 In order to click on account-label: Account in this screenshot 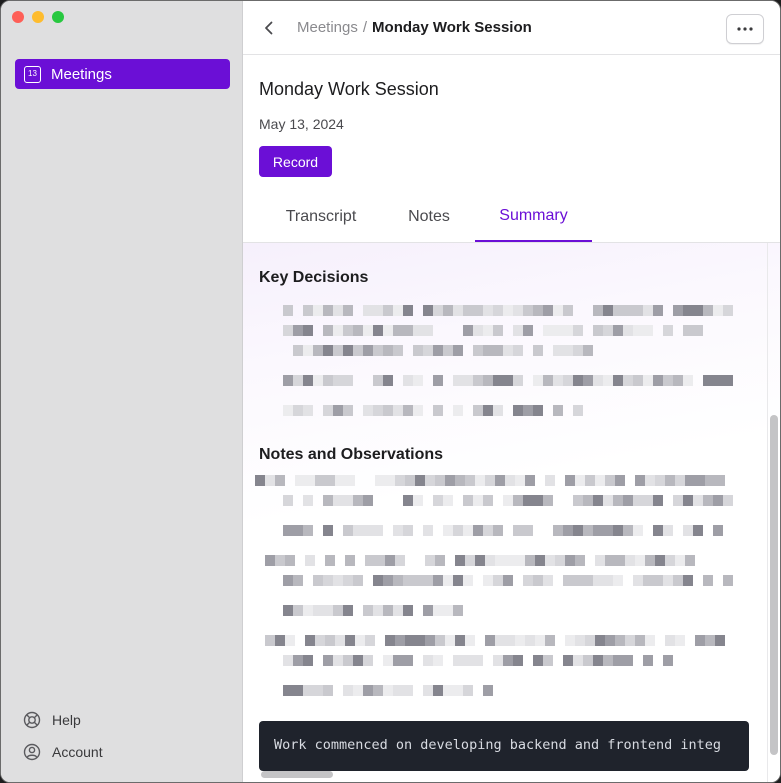, I will do `click(77, 752)`.